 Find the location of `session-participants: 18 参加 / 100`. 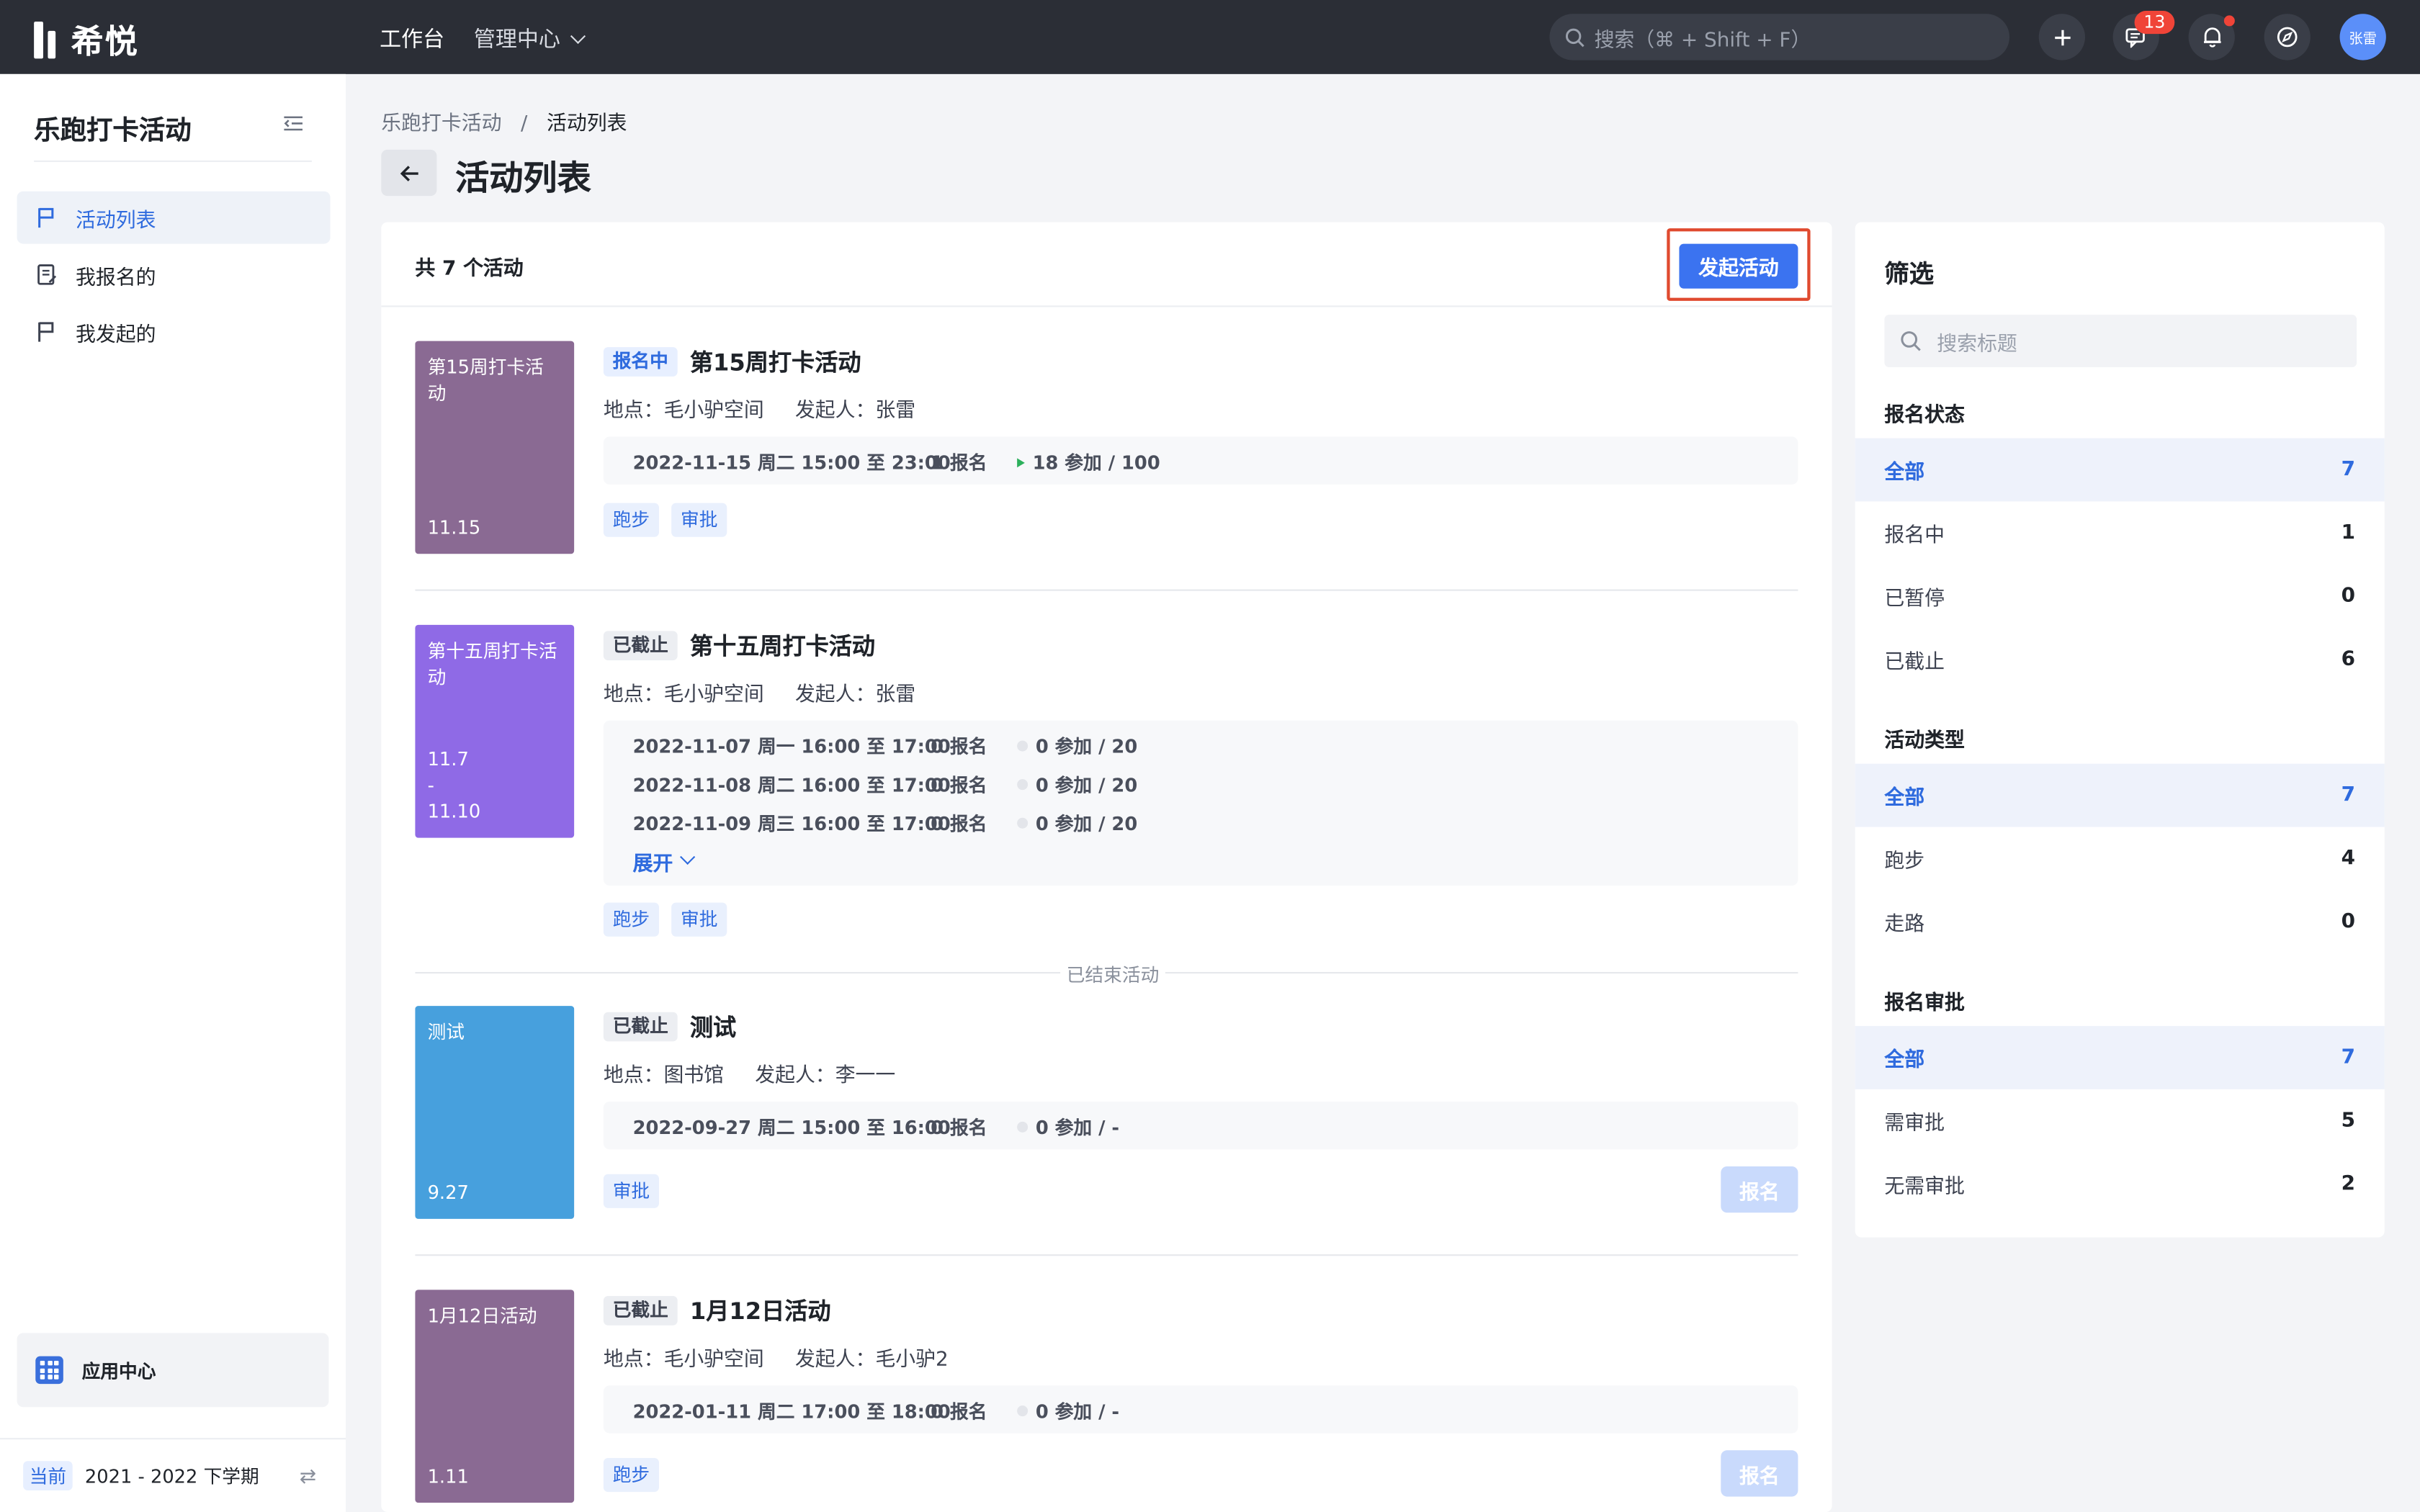

session-participants: 18 参加 / 100 is located at coordinates (1096, 462).